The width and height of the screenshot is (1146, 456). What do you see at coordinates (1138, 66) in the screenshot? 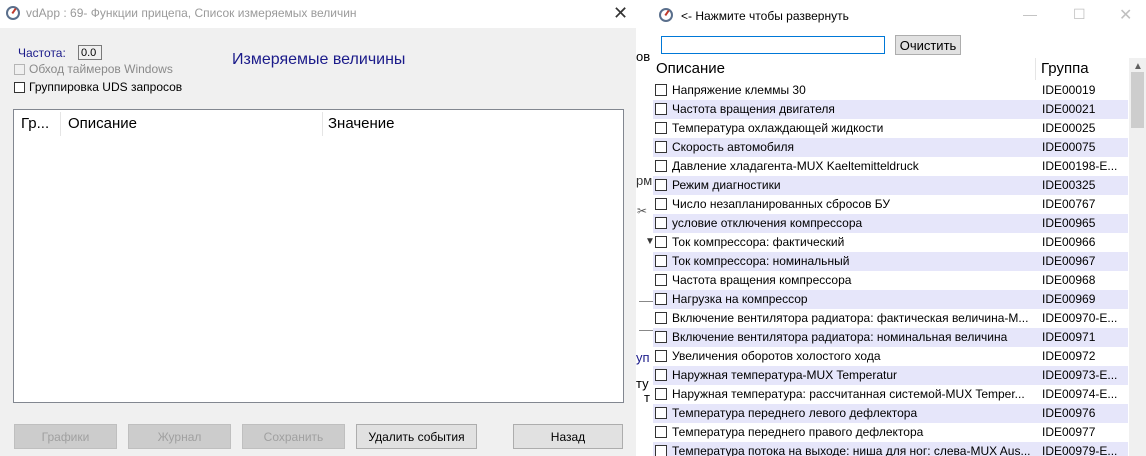
I see `scroll-up-icon: ▲` at bounding box center [1138, 66].